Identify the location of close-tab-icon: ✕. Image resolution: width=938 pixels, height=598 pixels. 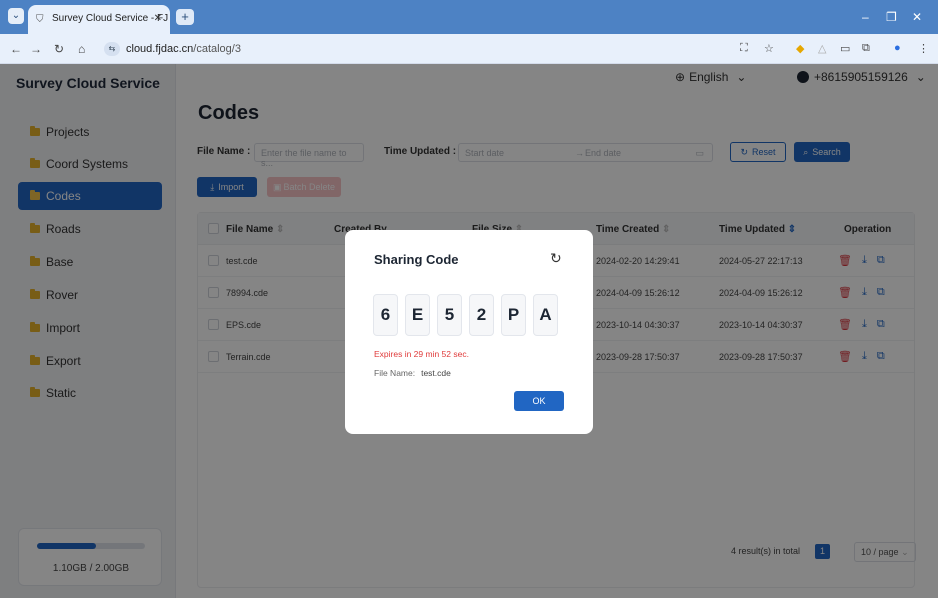
(158, 18).